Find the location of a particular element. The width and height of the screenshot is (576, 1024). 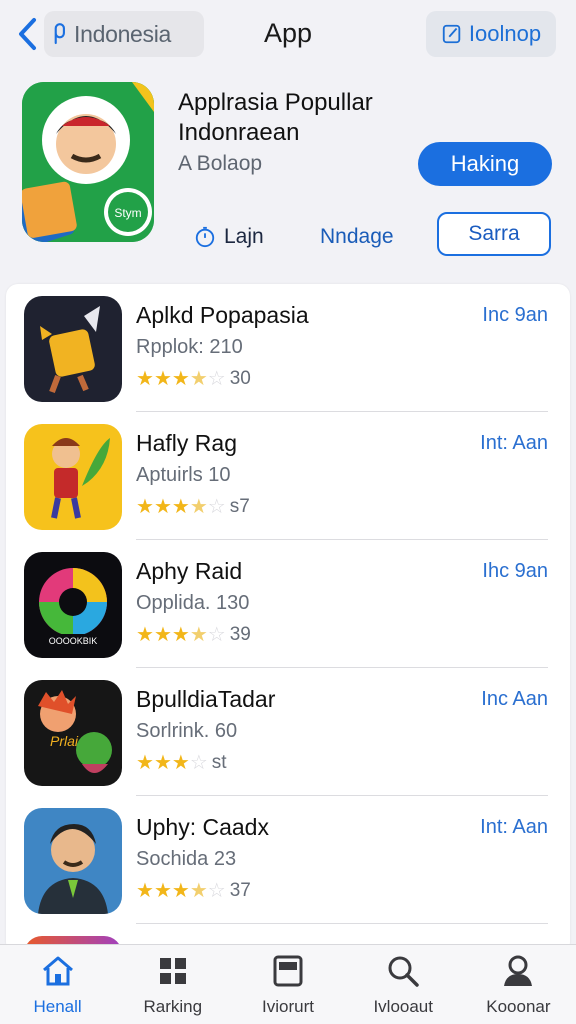

app-icon: Prlaia is located at coordinates (73, 733).